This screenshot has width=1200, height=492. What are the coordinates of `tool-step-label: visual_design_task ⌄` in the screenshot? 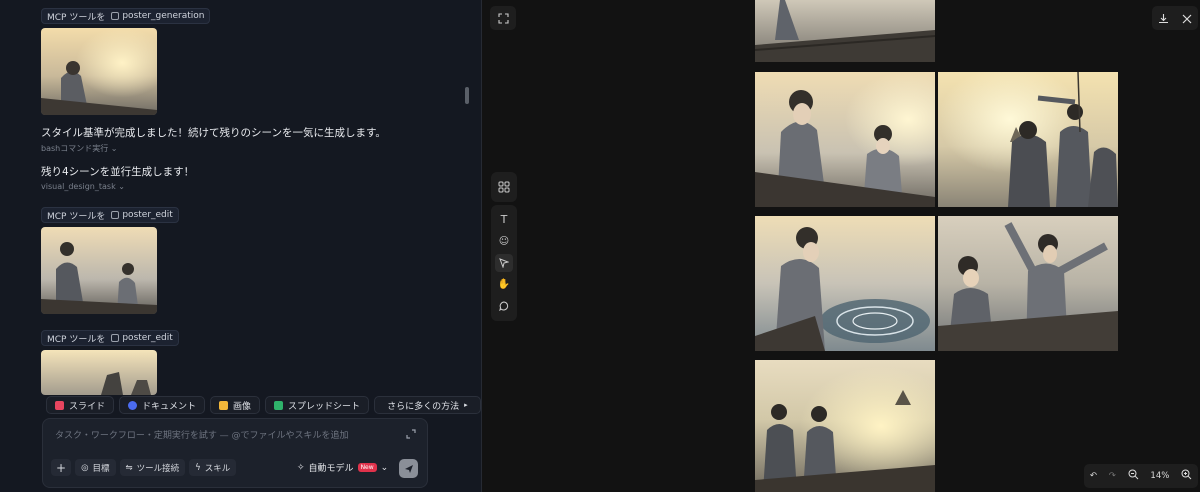 It's located at (83, 186).